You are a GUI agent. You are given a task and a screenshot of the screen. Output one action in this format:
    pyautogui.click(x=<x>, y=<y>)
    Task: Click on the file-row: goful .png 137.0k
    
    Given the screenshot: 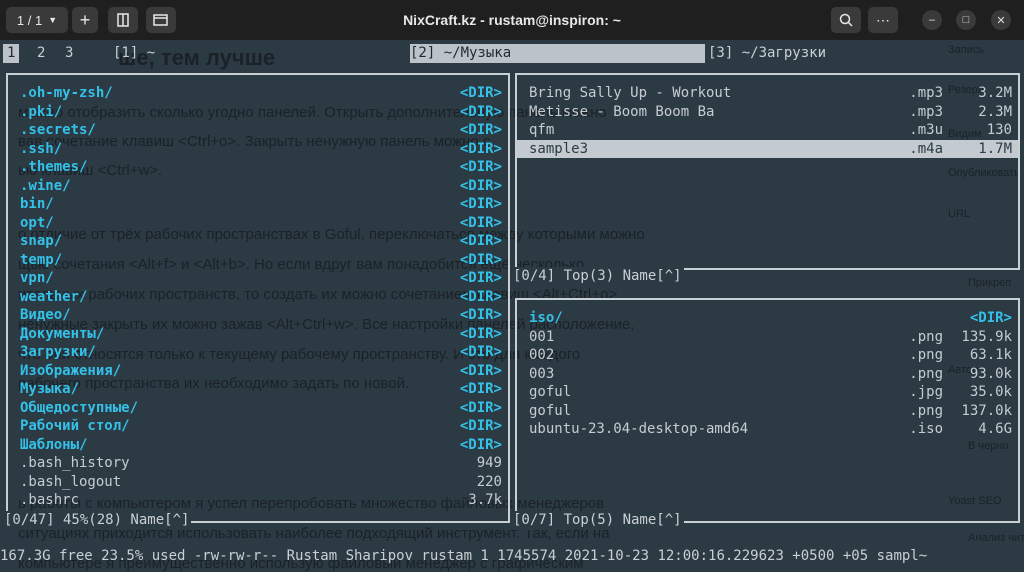 What is the action you would take?
    pyautogui.click(x=767, y=411)
    